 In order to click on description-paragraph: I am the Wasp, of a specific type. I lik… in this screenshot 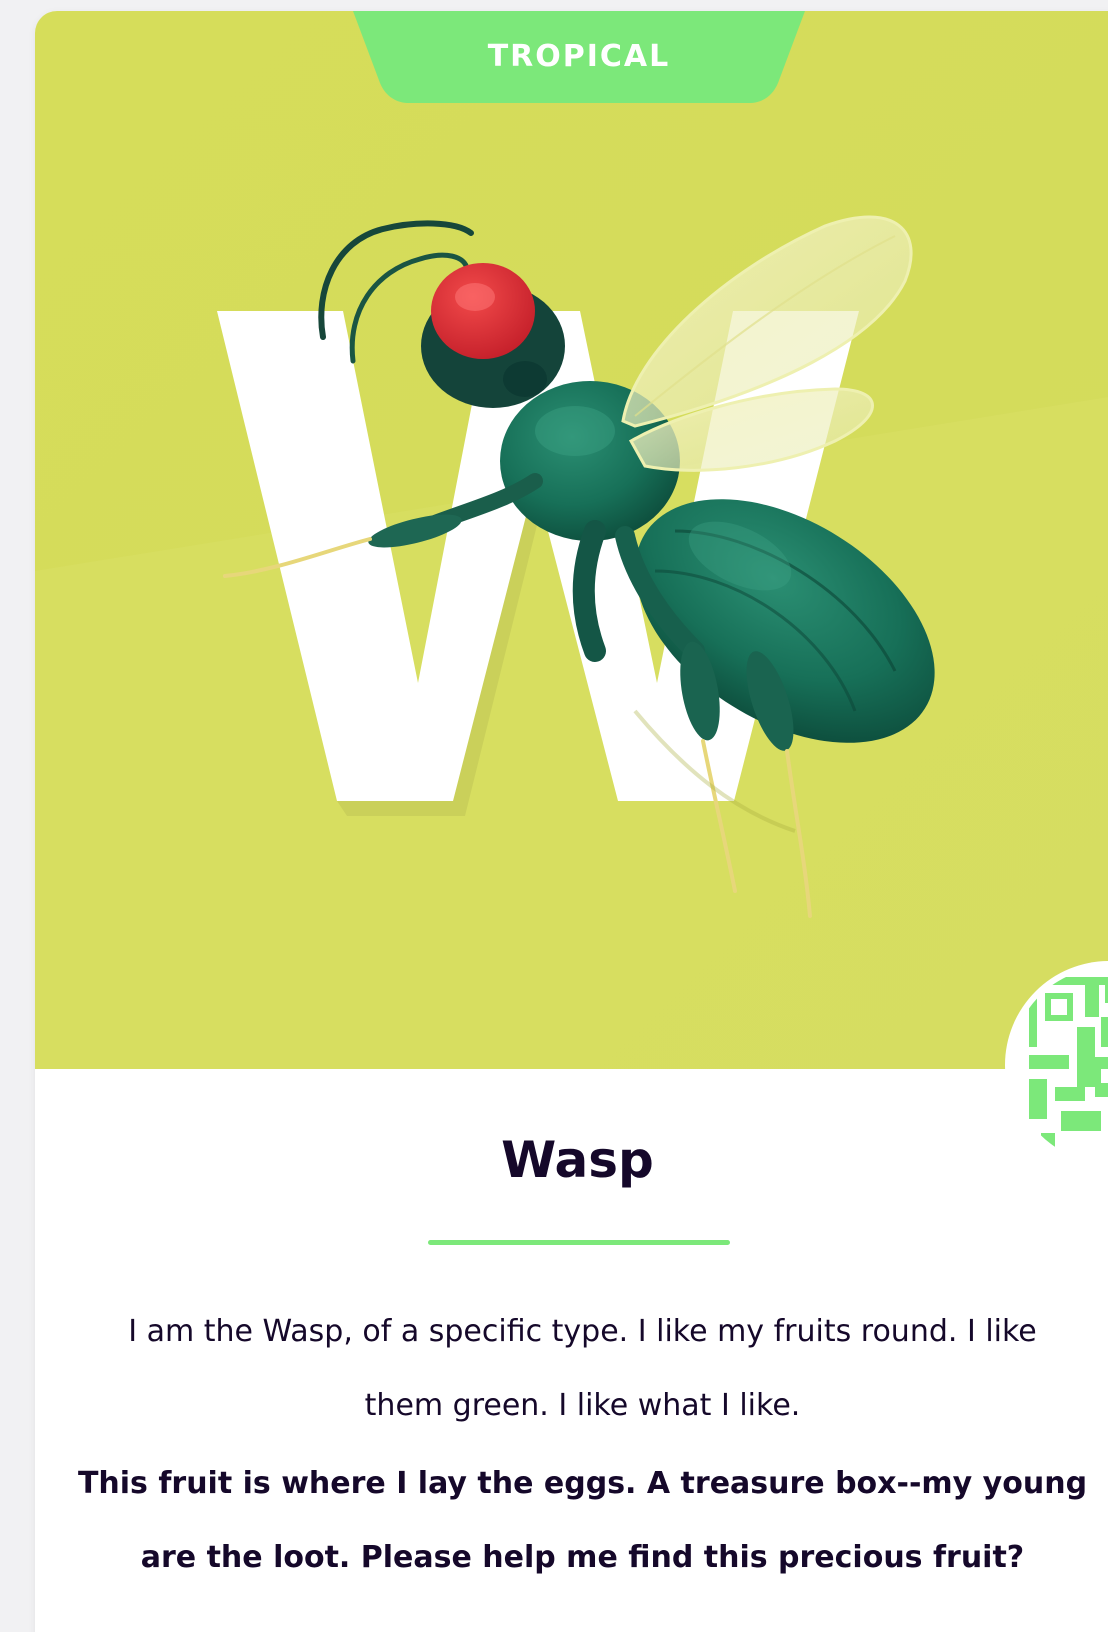, I will do `click(582, 1368)`.